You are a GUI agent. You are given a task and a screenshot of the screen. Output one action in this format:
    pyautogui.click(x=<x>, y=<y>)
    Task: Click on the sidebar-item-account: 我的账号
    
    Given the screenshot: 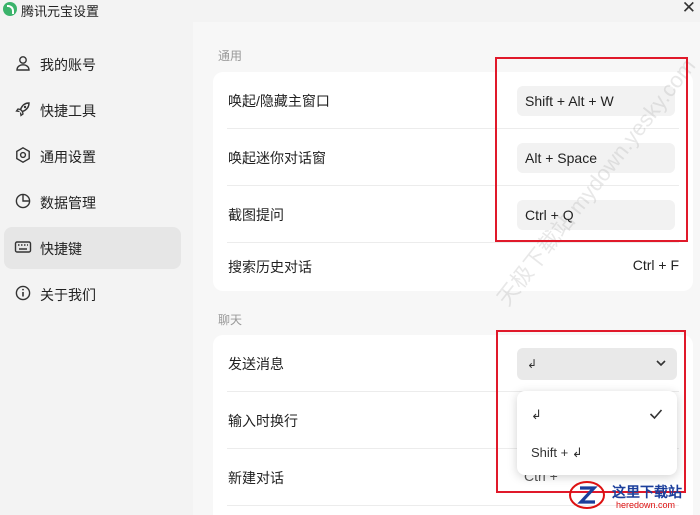 What is the action you would take?
    pyautogui.click(x=92, y=64)
    